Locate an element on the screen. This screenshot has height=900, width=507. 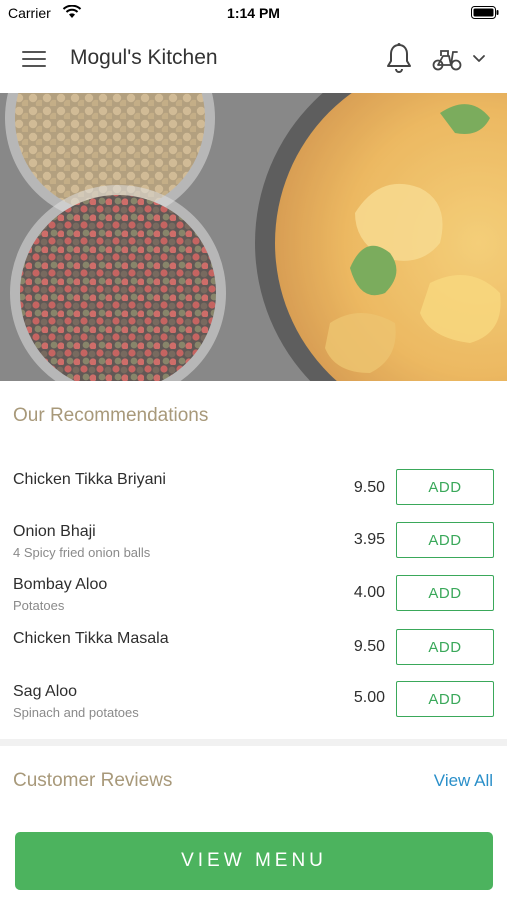
view-menu-button: VIEW MENU is located at coordinates (254, 861).